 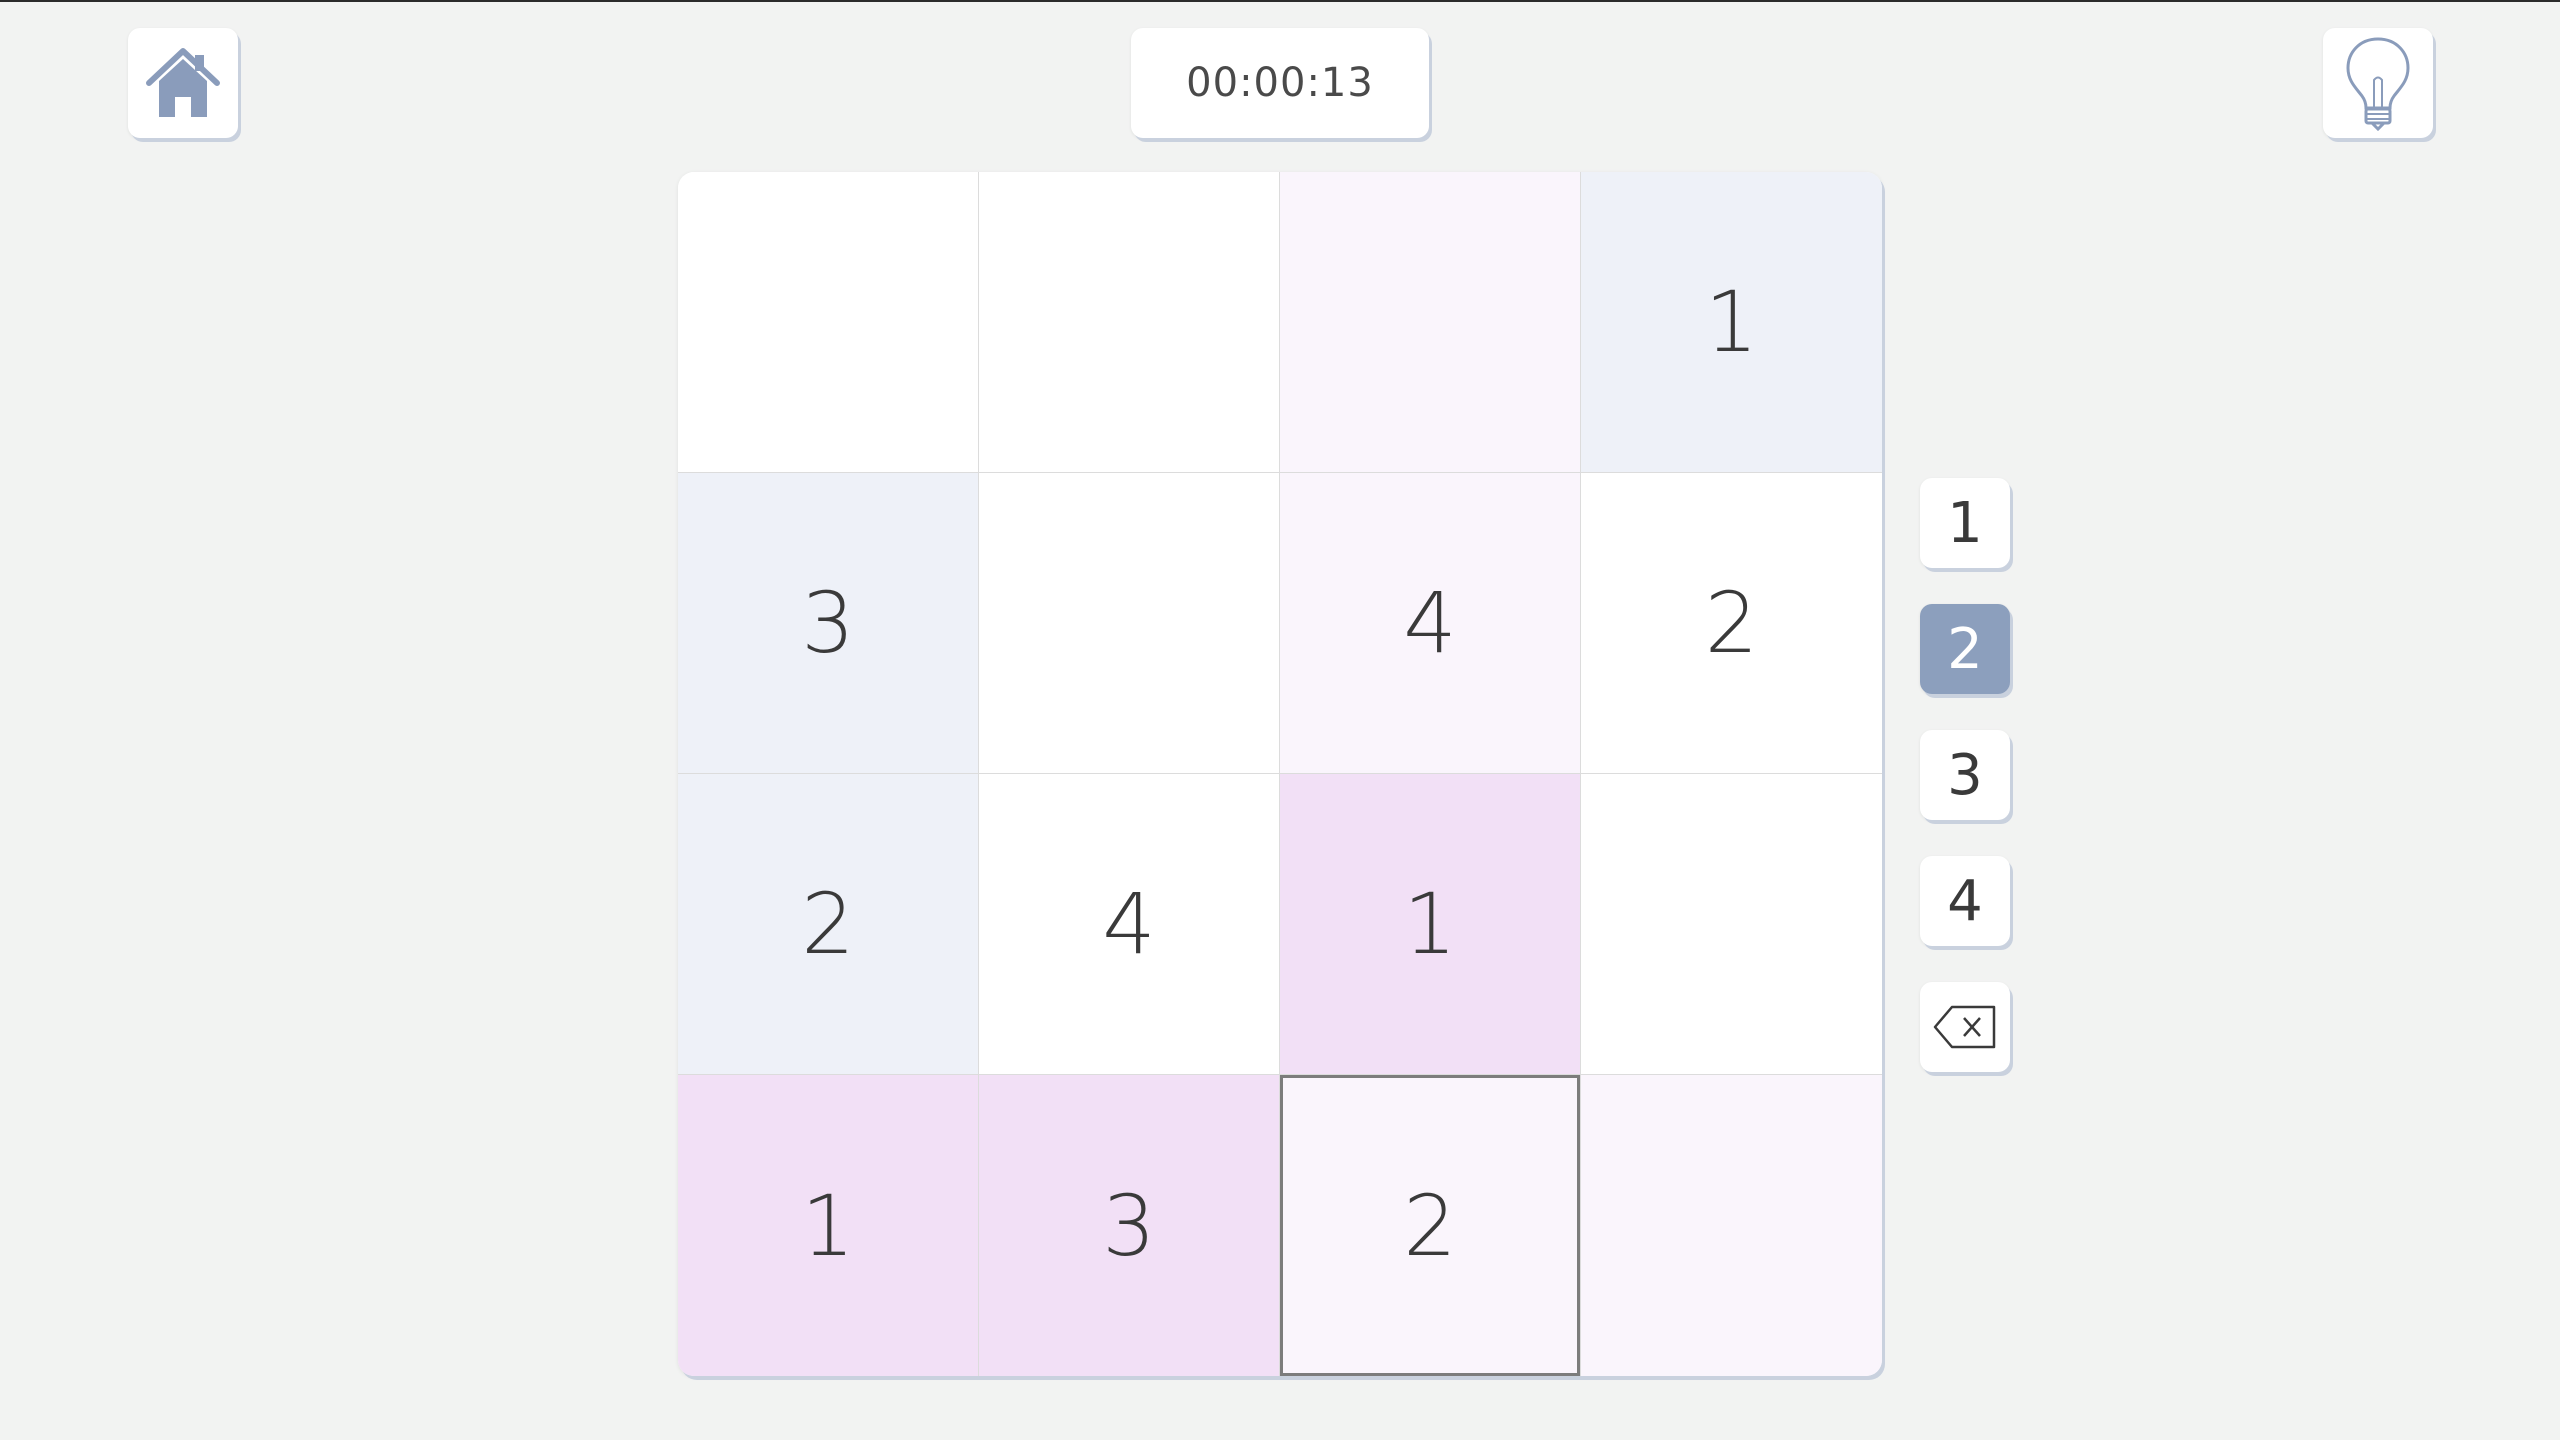 What do you see at coordinates (1280, 83) in the screenshot?
I see `timer: 00:00:13` at bounding box center [1280, 83].